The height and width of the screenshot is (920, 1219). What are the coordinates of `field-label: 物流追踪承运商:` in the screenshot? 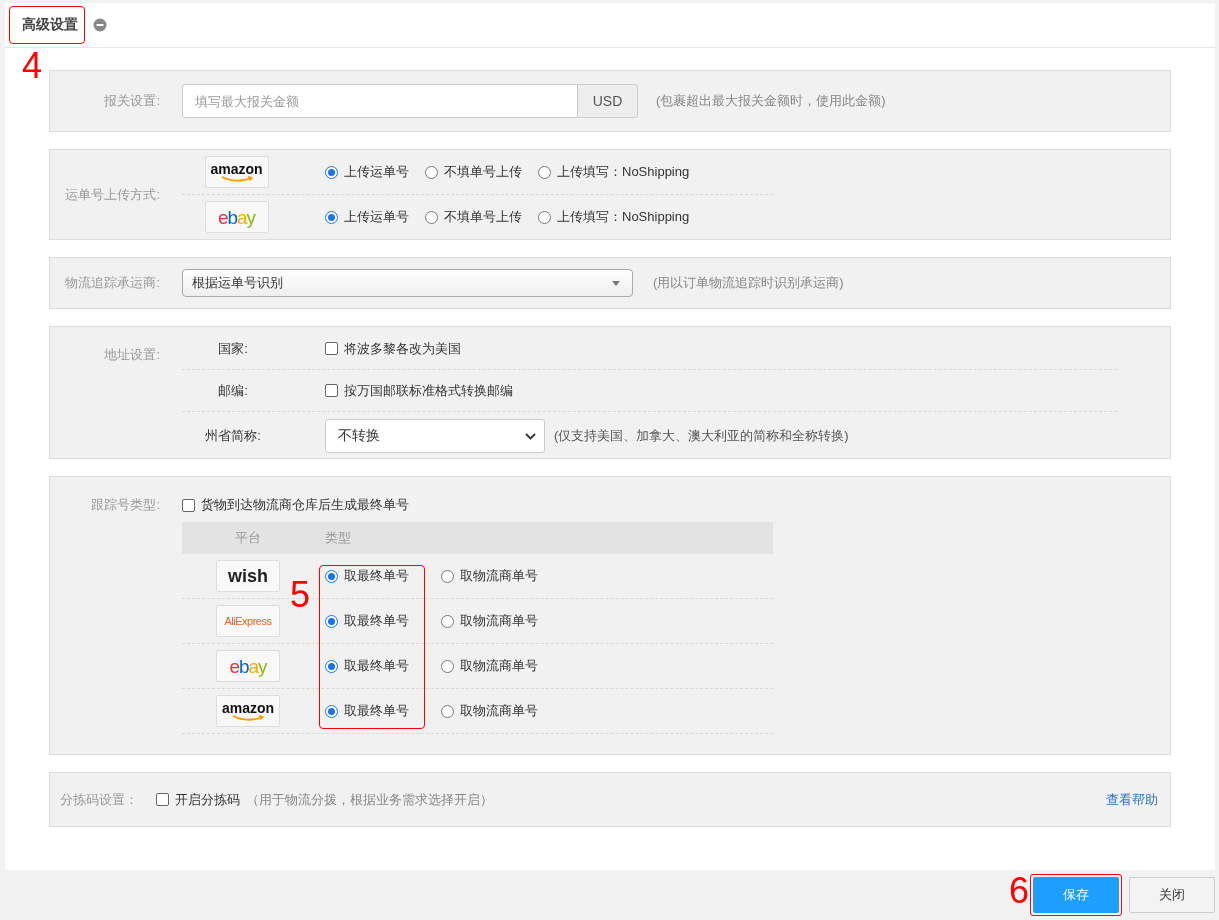 It's located at (112, 283).